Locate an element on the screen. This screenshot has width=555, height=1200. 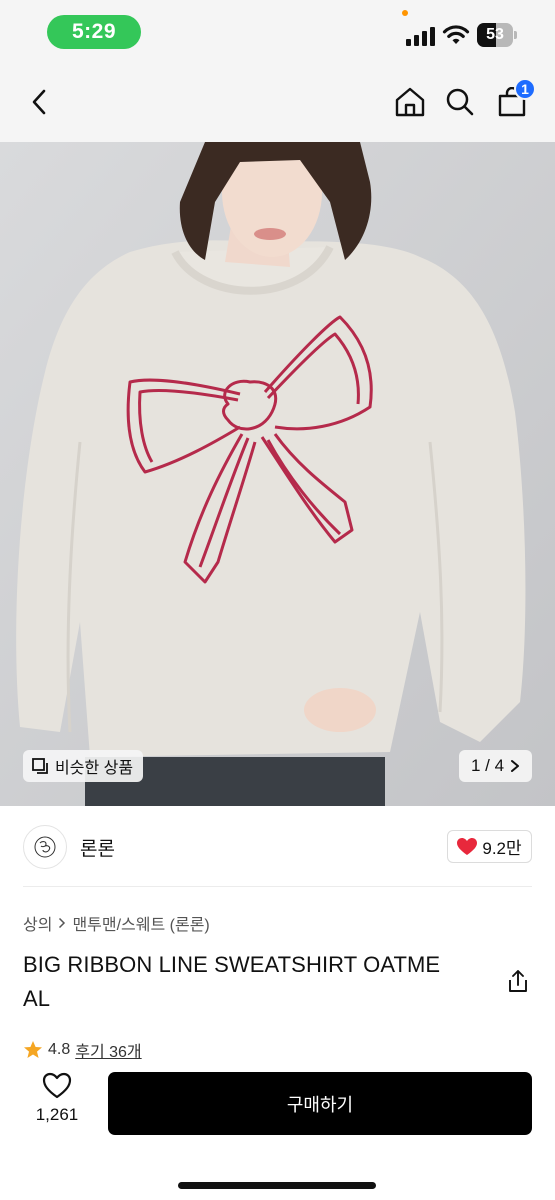
brand-like-button: 9.2만 is located at coordinates (489, 846).